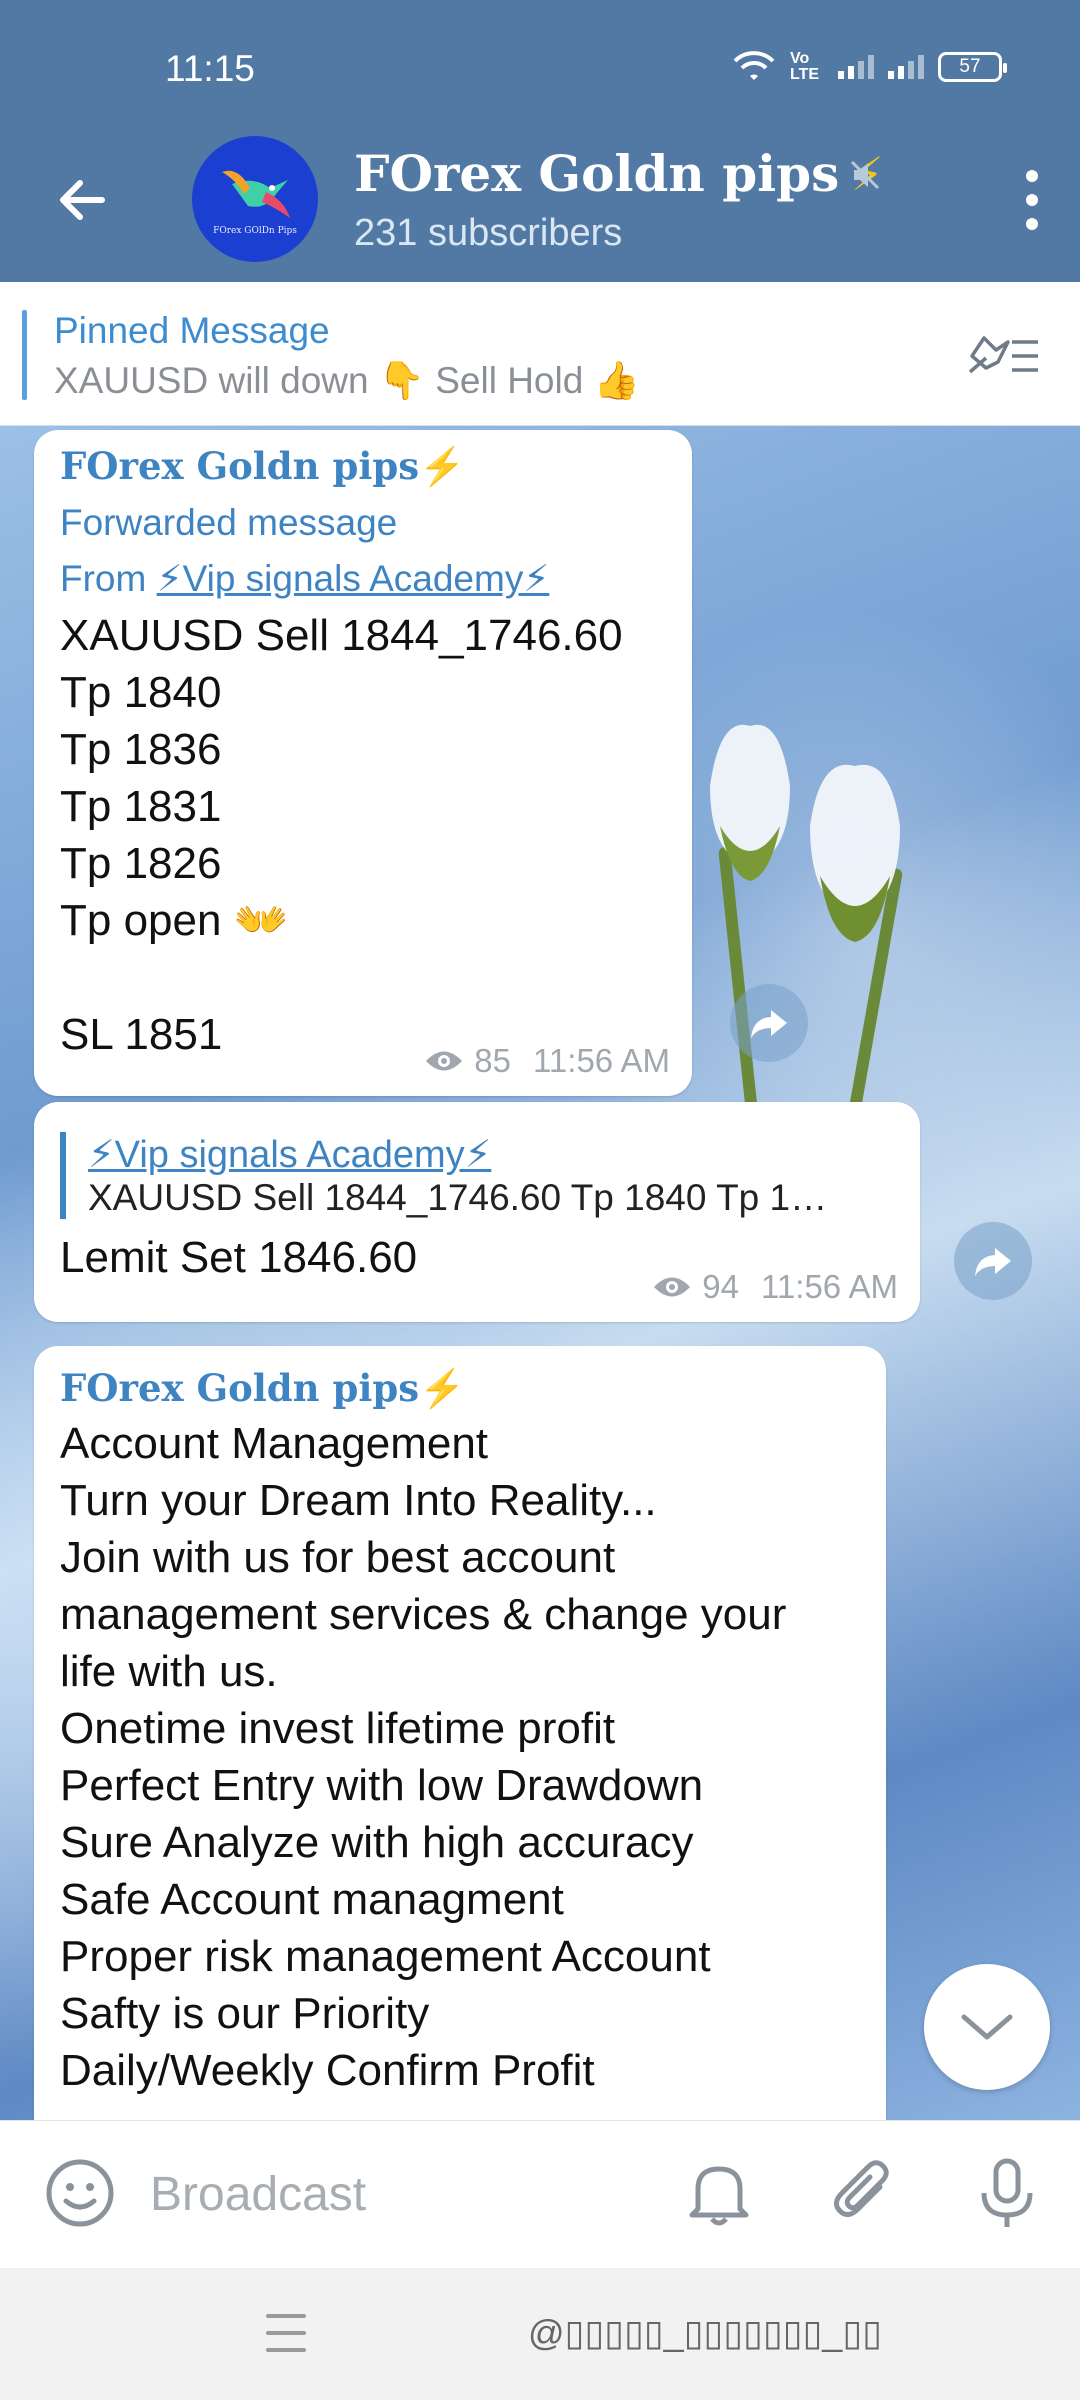  What do you see at coordinates (353, 578) in the screenshot?
I see `forwarded-source-link: ⚡Vip signals Academy⚡` at bounding box center [353, 578].